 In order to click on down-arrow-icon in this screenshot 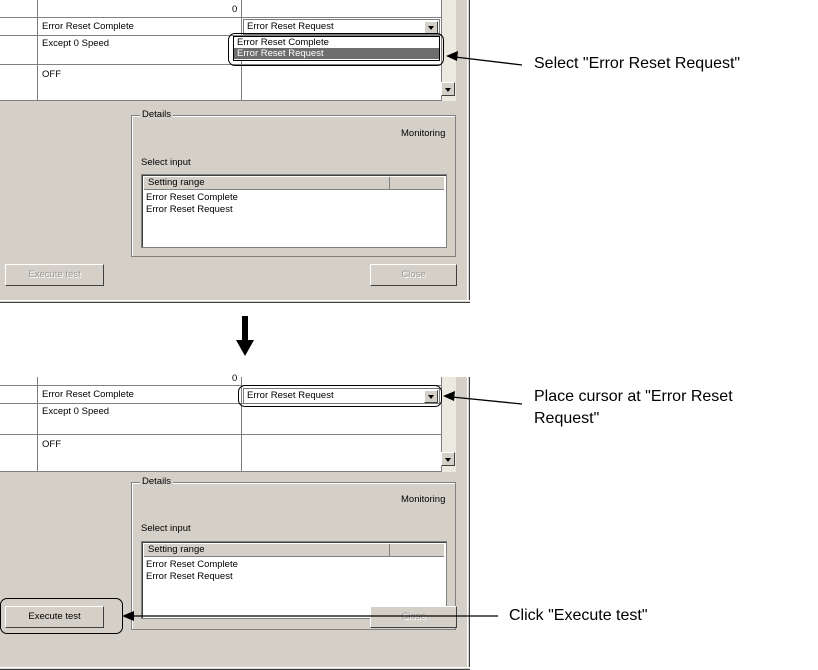, I will do `click(245, 336)`.